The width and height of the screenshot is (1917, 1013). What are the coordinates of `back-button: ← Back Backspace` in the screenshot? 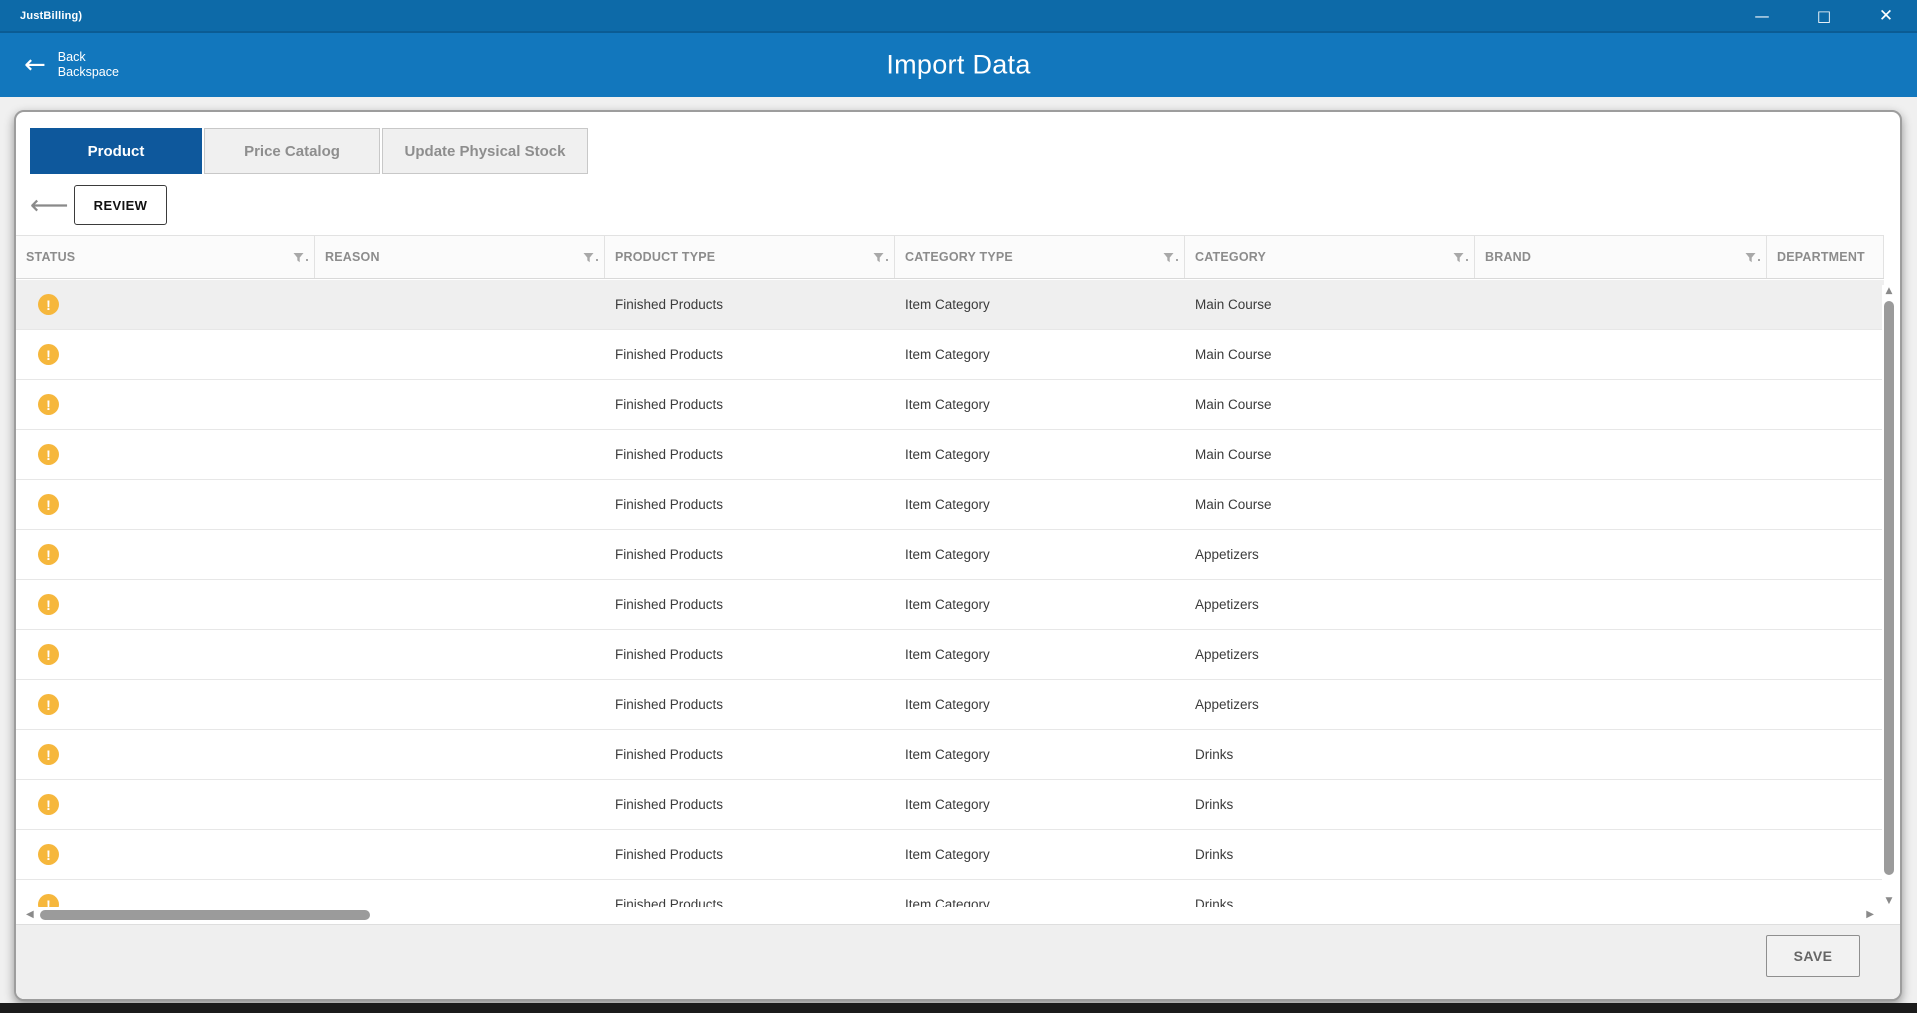 It's located at (71, 65).